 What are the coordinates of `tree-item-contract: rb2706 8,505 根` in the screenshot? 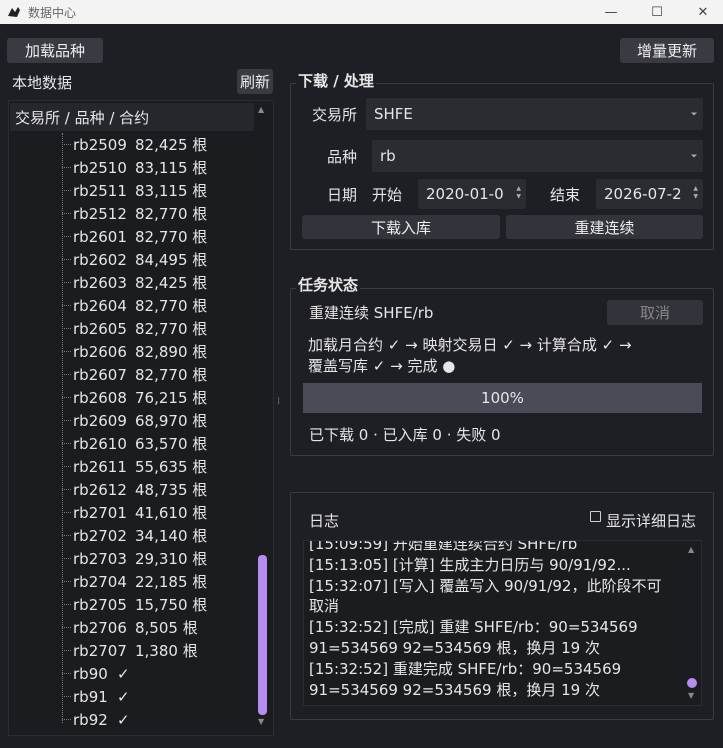 It's located at (132, 627).